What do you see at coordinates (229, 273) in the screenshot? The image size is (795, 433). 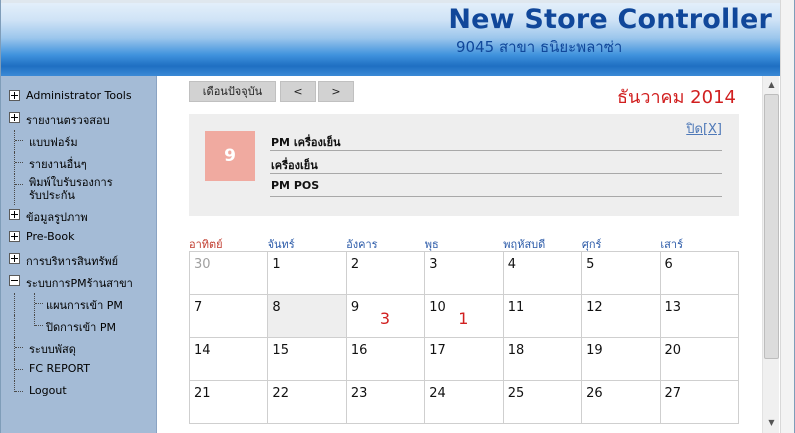 I see `calendar-day-cell: 30` at bounding box center [229, 273].